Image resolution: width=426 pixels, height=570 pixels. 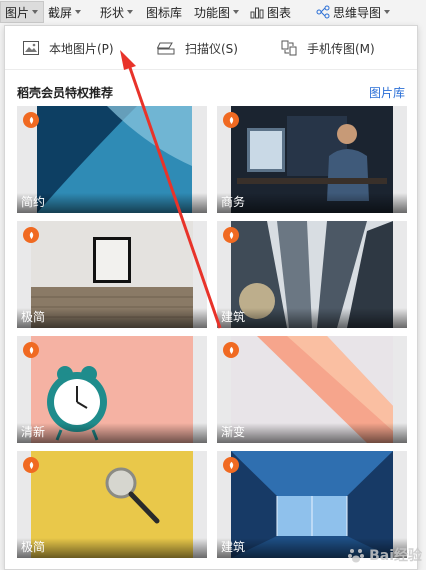 I want to click on phone-transfer-label: 手机传图(M), so click(x=341, y=48).